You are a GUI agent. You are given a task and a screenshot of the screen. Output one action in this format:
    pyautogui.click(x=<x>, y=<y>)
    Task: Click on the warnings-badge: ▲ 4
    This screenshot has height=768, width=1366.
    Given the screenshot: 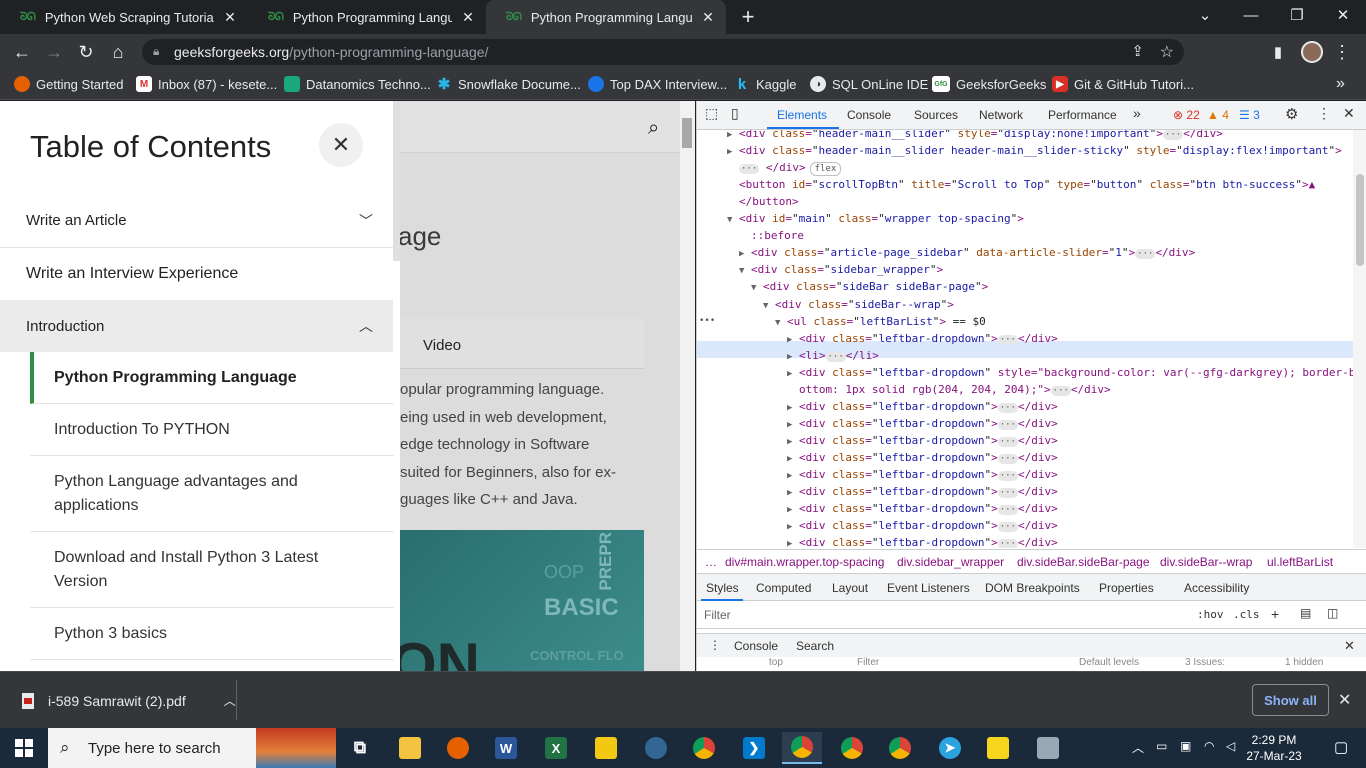 What is the action you would take?
    pyautogui.click(x=1218, y=115)
    